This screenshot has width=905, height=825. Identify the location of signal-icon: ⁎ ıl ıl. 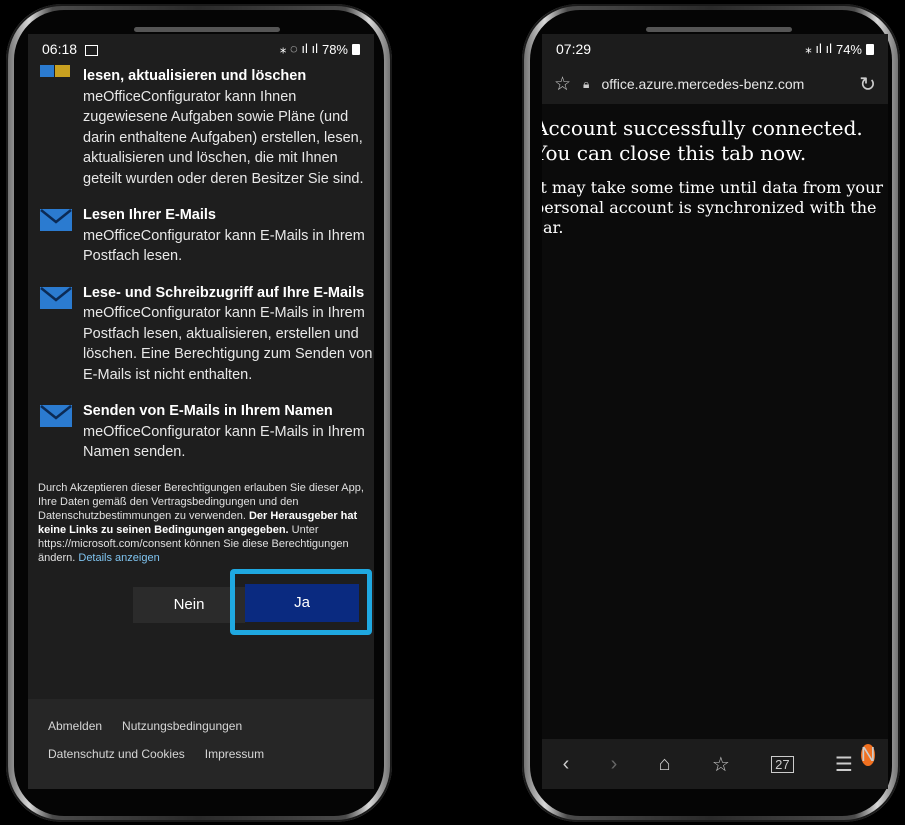
(818, 48).